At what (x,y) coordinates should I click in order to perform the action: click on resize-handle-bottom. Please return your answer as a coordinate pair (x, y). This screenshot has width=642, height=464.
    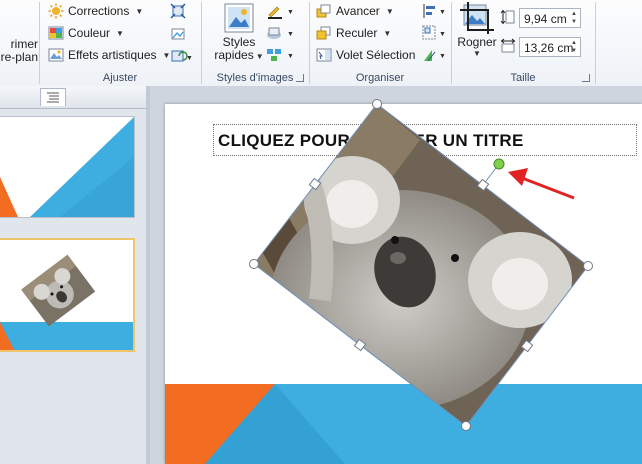
    Looking at the image, I should click on (466, 426).